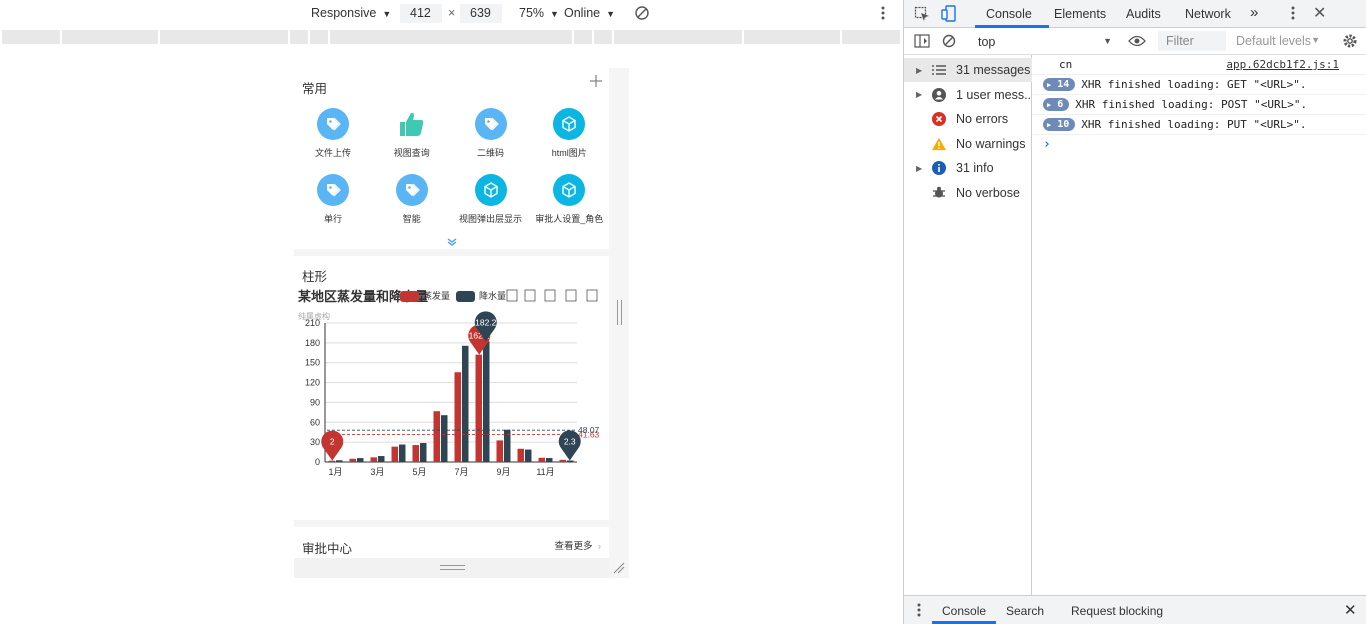 This screenshot has height=624, width=1366. What do you see at coordinates (619, 569) in the screenshot?
I see `resize-corner-icon` at bounding box center [619, 569].